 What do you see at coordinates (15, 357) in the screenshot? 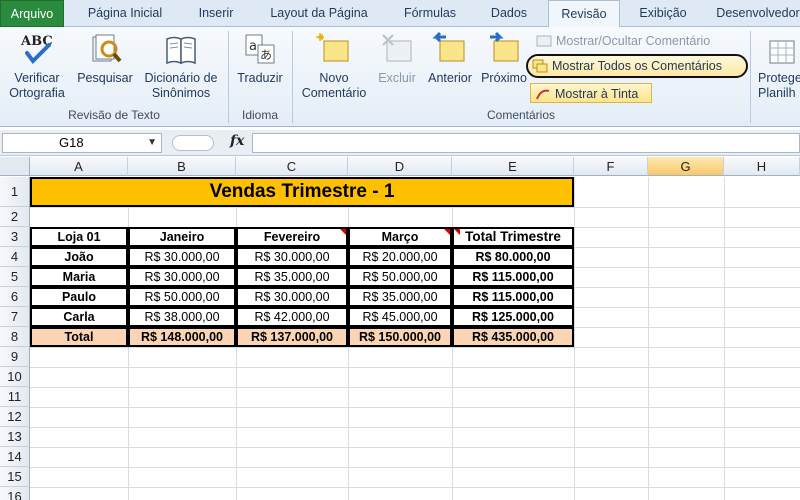
I see `row-header-9: 9` at bounding box center [15, 357].